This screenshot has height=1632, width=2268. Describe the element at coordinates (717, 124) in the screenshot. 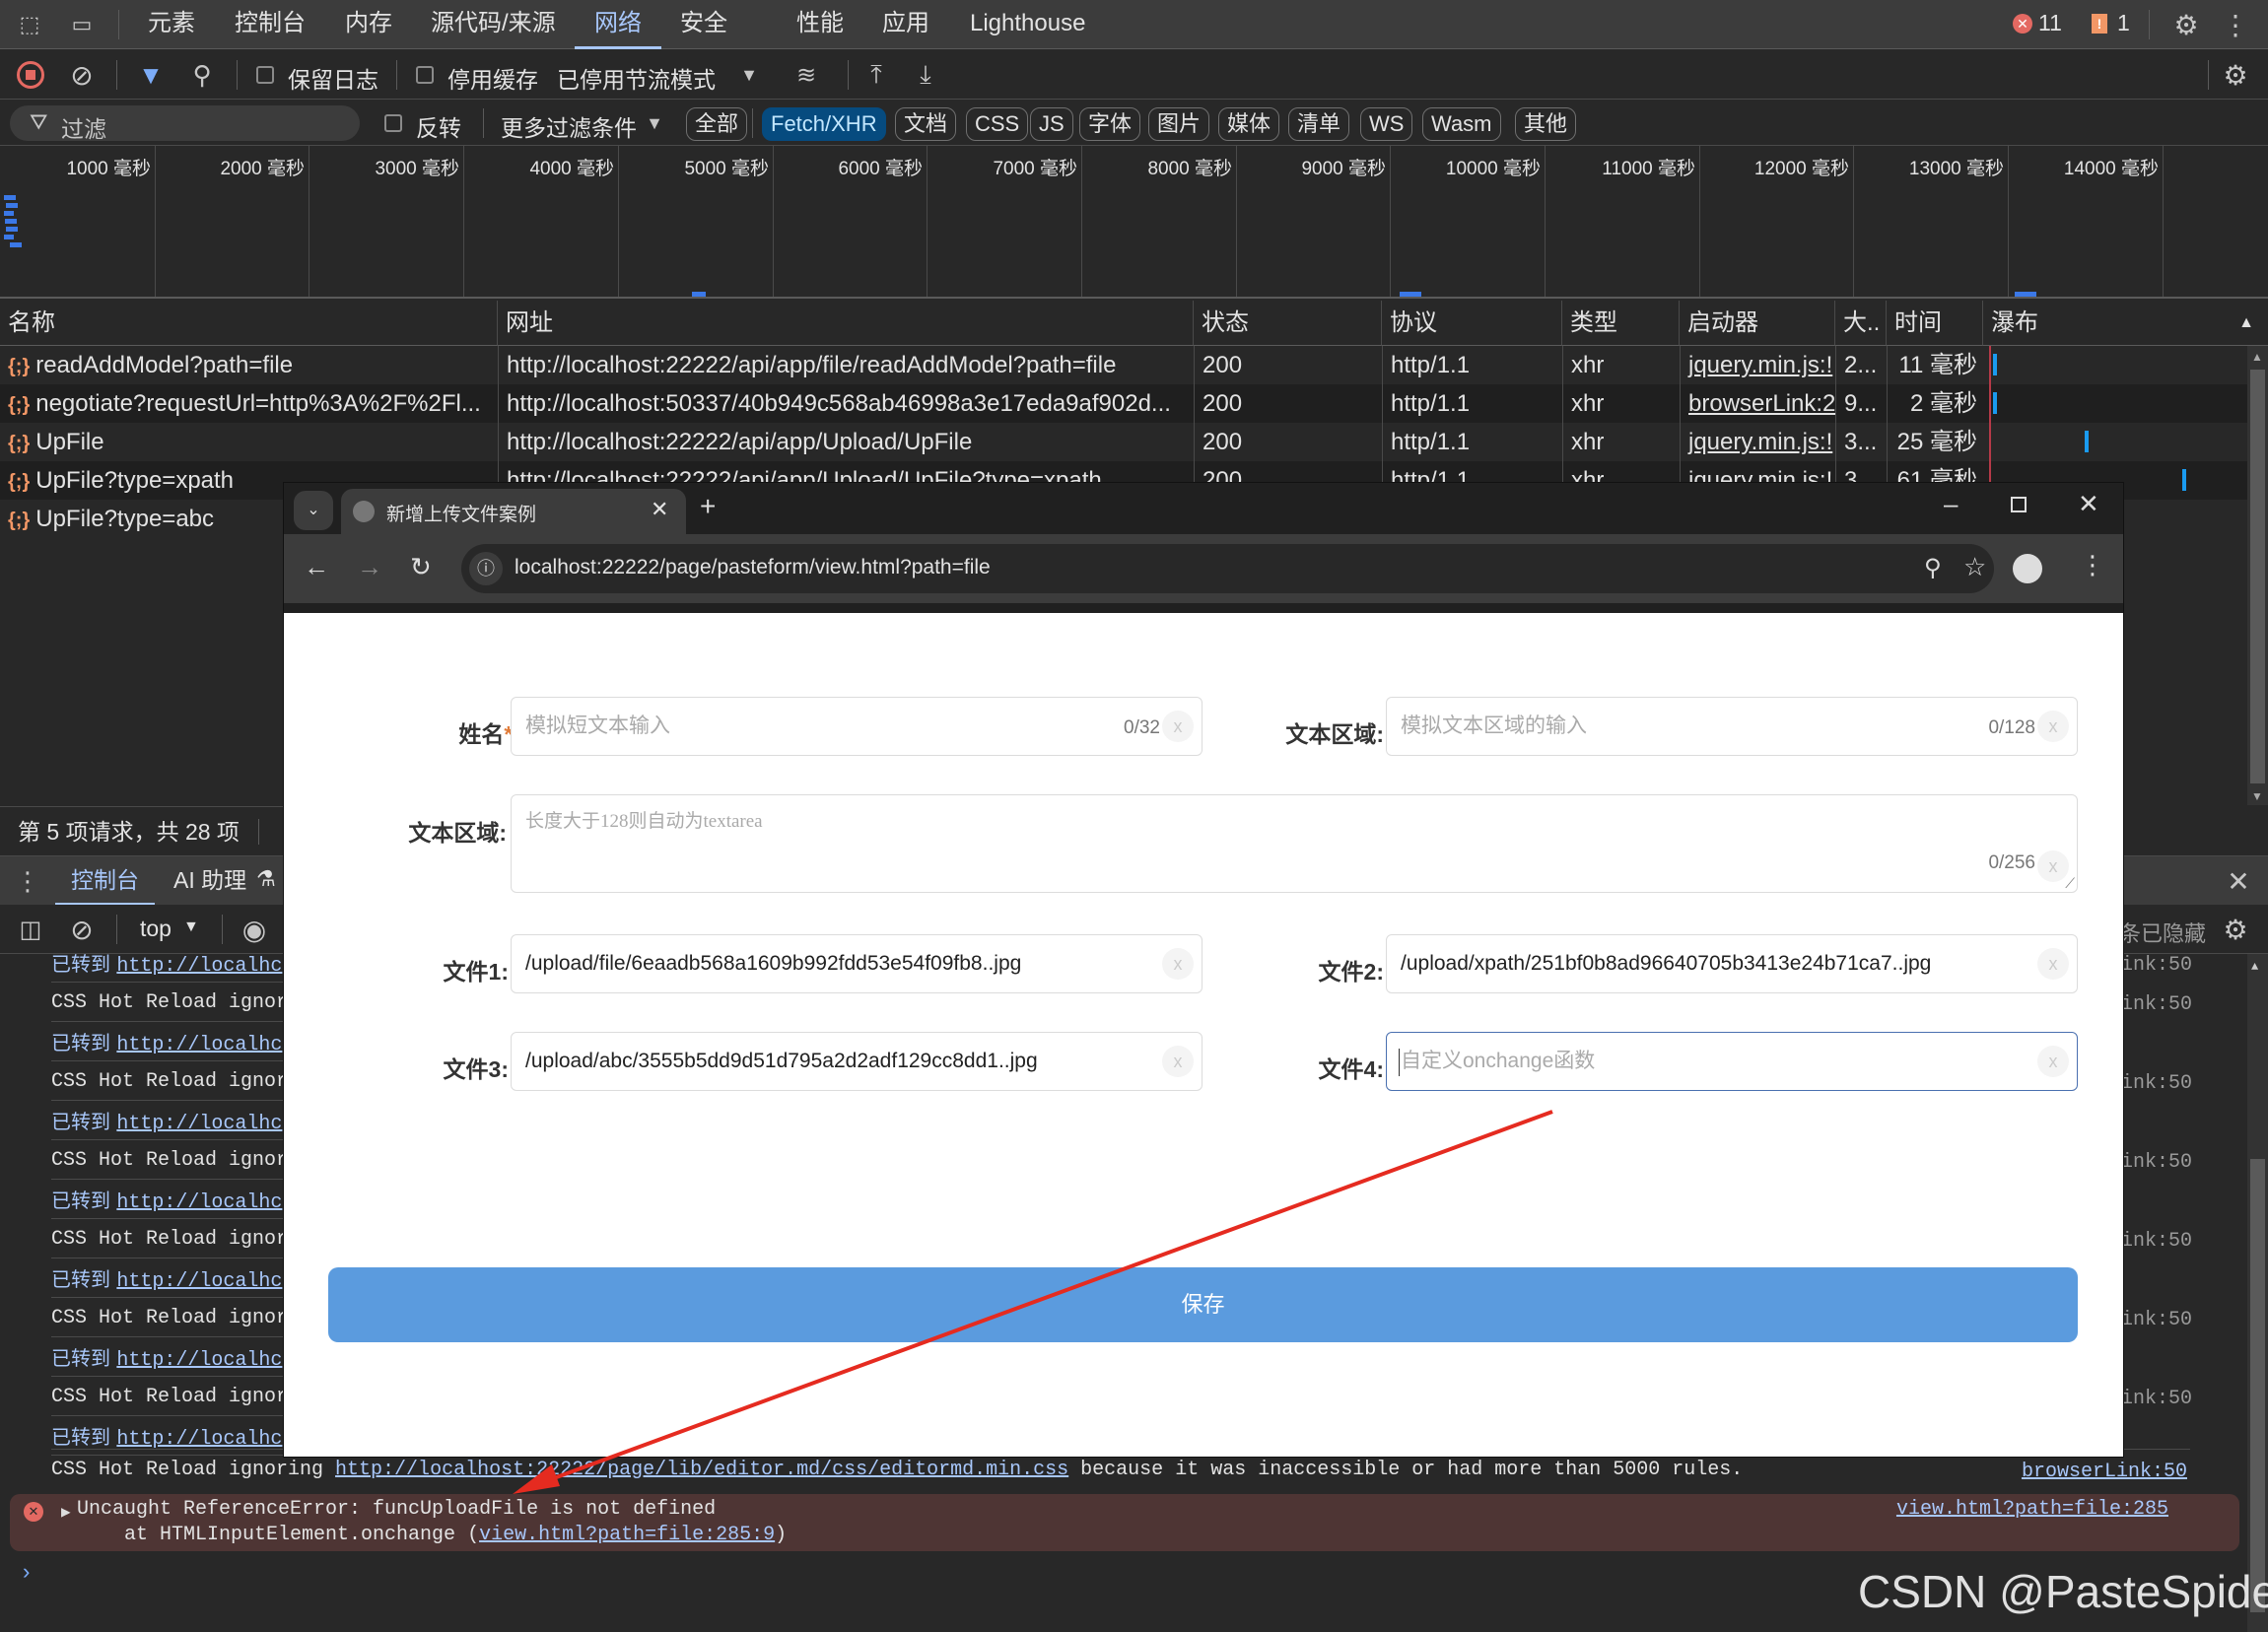

I see `filter-chip-all: 全部` at that location.